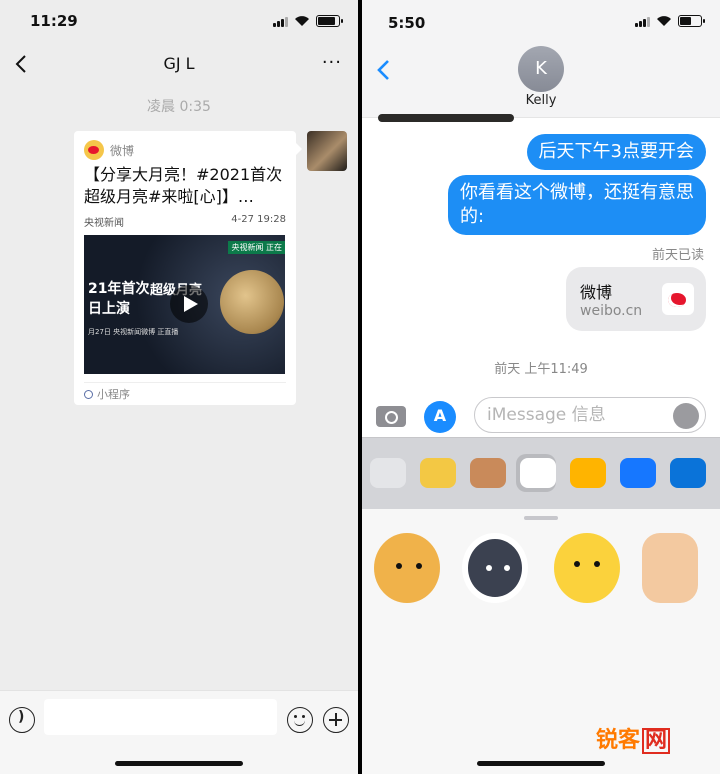 This screenshot has height=774, width=720. I want to click on appstore-icon, so click(440, 417).